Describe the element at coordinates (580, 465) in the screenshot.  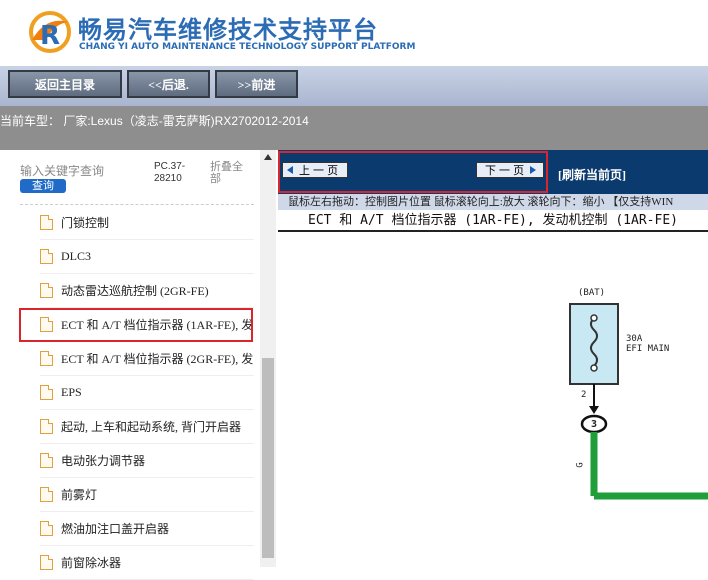
I see `wire-color-label: G` at that location.